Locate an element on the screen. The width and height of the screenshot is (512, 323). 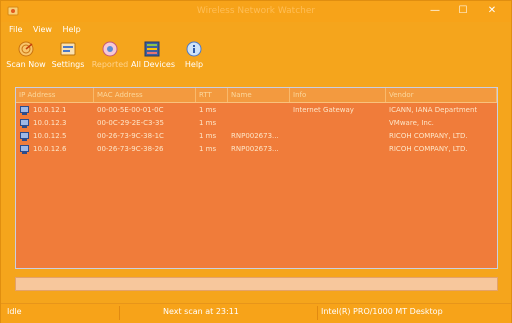
status-adapter: Intel(R) PRO/1000 MT Desktop is located at coordinates (382, 311).